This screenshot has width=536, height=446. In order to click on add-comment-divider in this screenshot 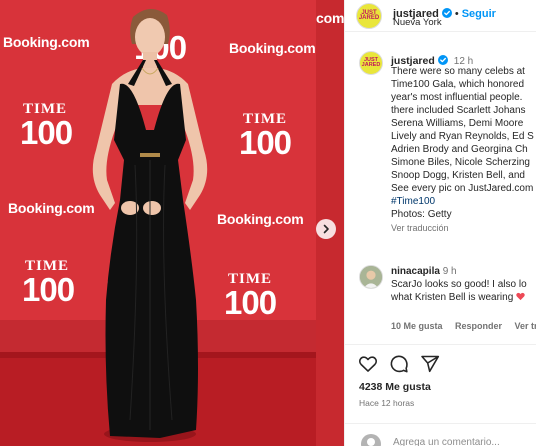, I will do `click(440, 423)`.